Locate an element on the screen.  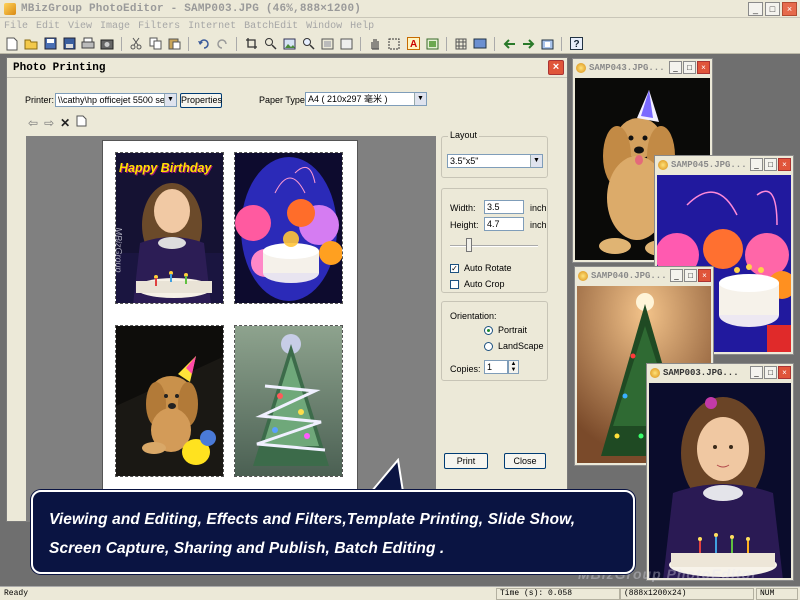
toolbar: A ? is located at coordinates (400, 44).